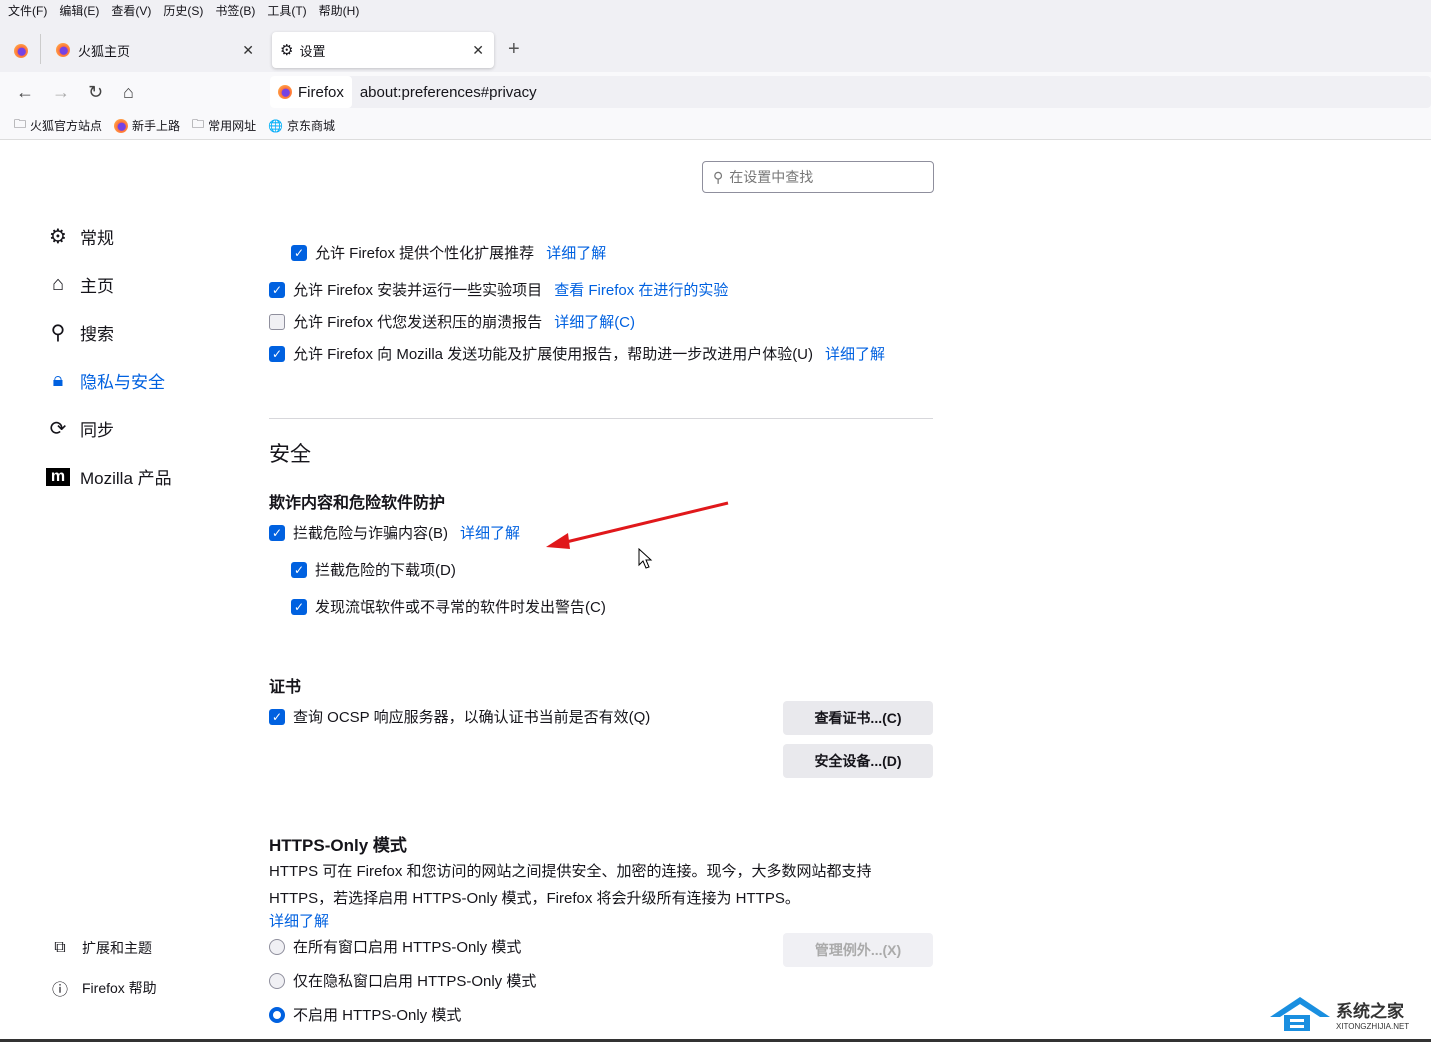 The width and height of the screenshot is (1431, 1042). Describe the element at coordinates (818, 177) in the screenshot. I see `settings-search-input: ⚲ 在设置中查找` at that location.